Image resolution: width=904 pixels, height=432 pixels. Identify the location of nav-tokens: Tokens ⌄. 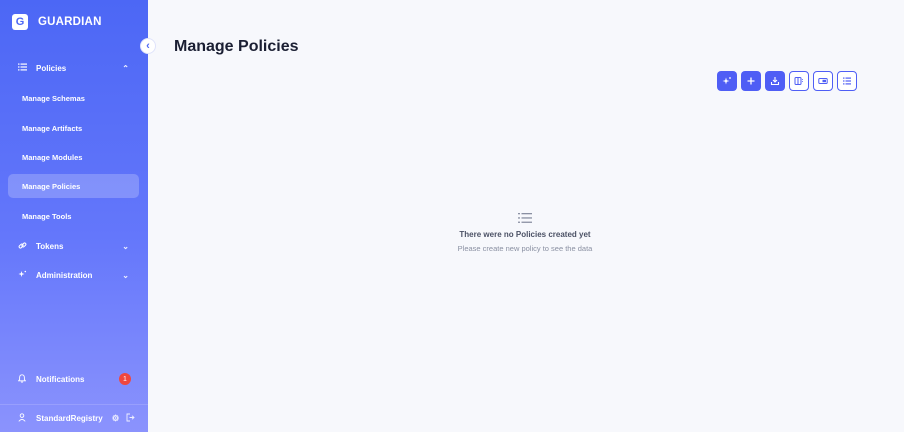
(73, 246).